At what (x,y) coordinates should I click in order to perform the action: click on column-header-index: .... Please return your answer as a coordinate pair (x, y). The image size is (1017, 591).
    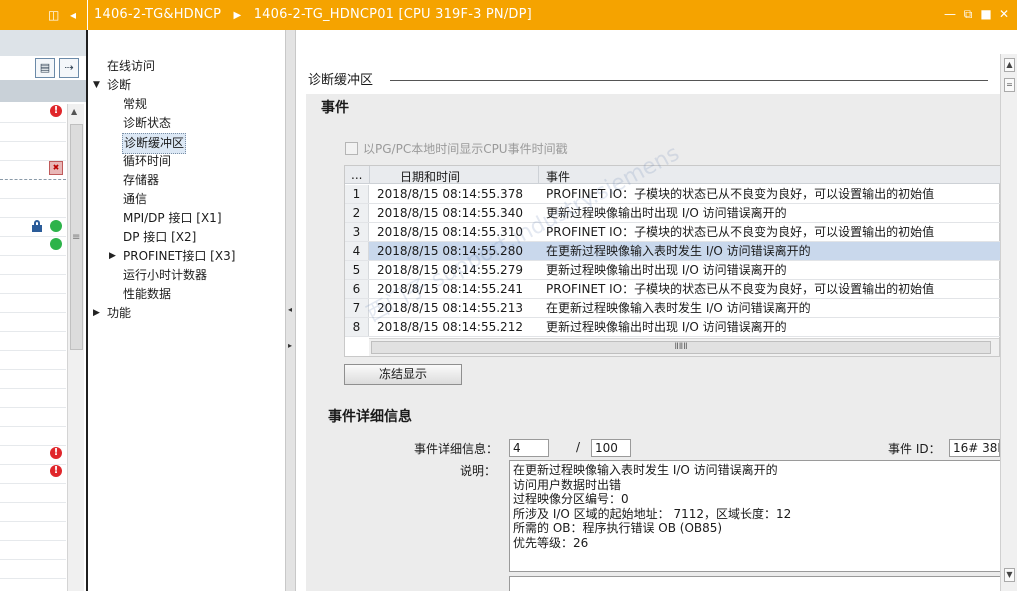
    Looking at the image, I should click on (356, 175).